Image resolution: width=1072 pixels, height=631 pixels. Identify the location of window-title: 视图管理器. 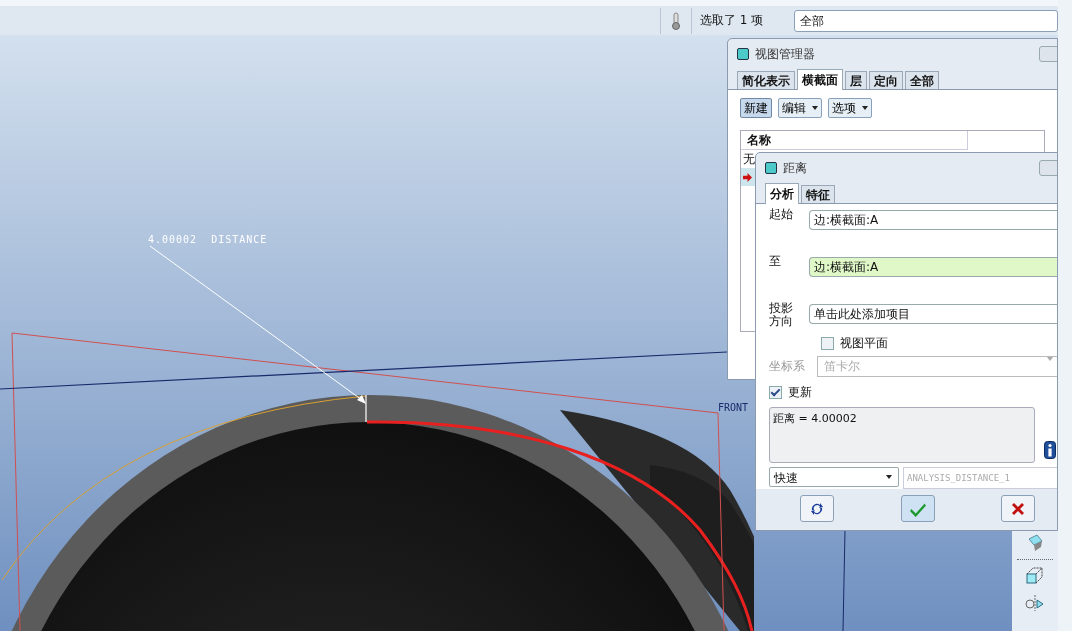
(785, 54).